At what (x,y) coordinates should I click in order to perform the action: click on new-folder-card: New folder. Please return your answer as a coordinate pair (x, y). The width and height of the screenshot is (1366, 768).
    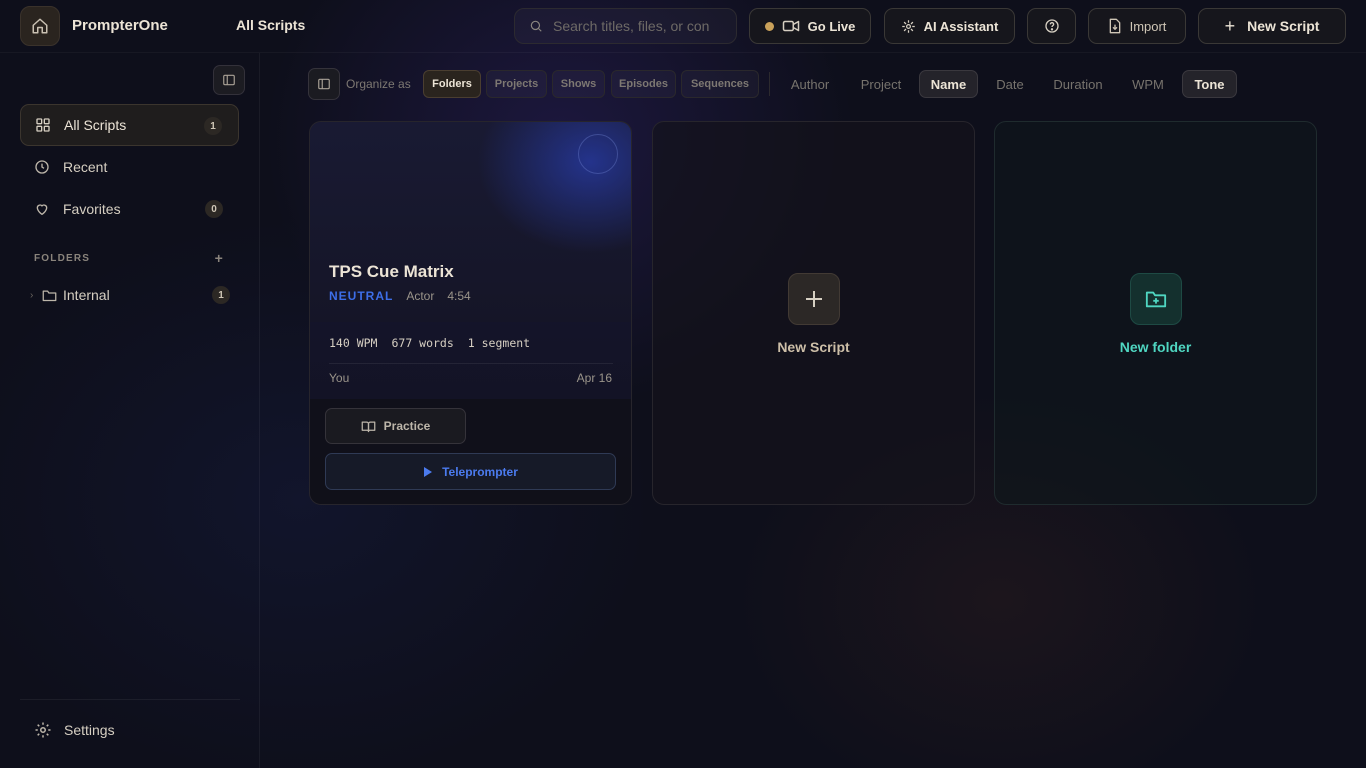
    Looking at the image, I should click on (1155, 313).